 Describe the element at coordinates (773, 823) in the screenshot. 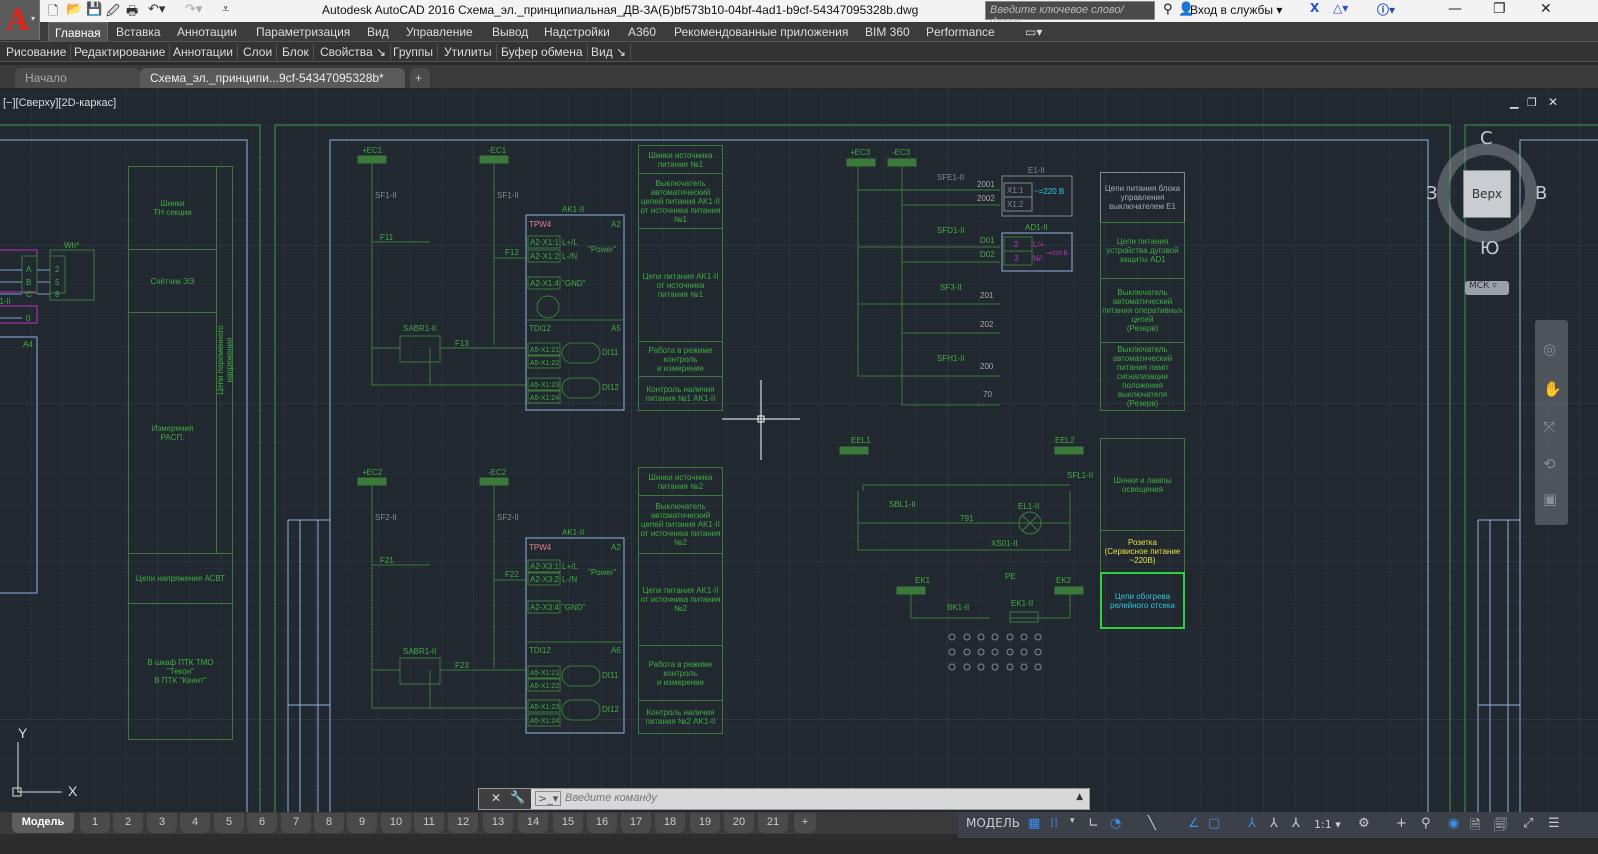

I see `layout-tab: 21` at that location.